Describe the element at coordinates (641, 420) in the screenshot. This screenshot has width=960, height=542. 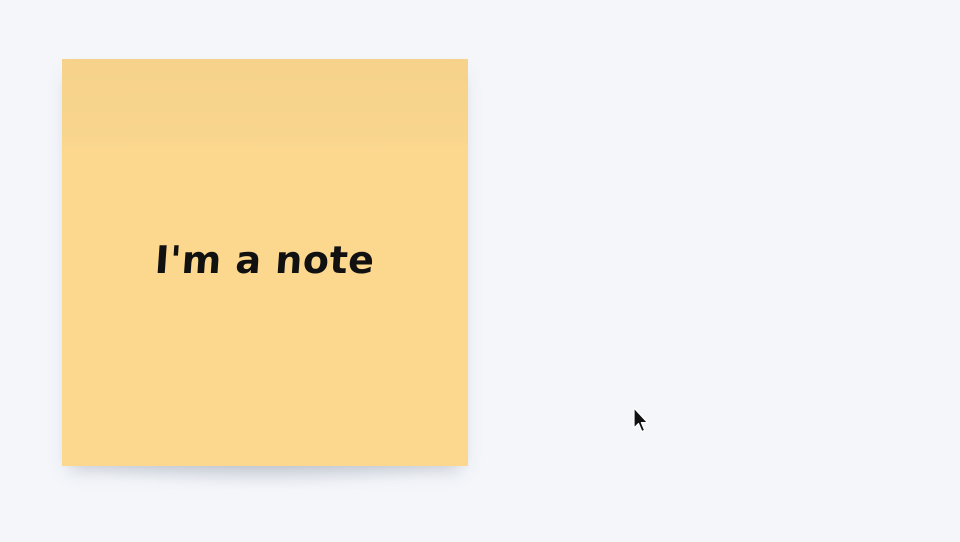
I see `mouse-pointer-icon` at that location.